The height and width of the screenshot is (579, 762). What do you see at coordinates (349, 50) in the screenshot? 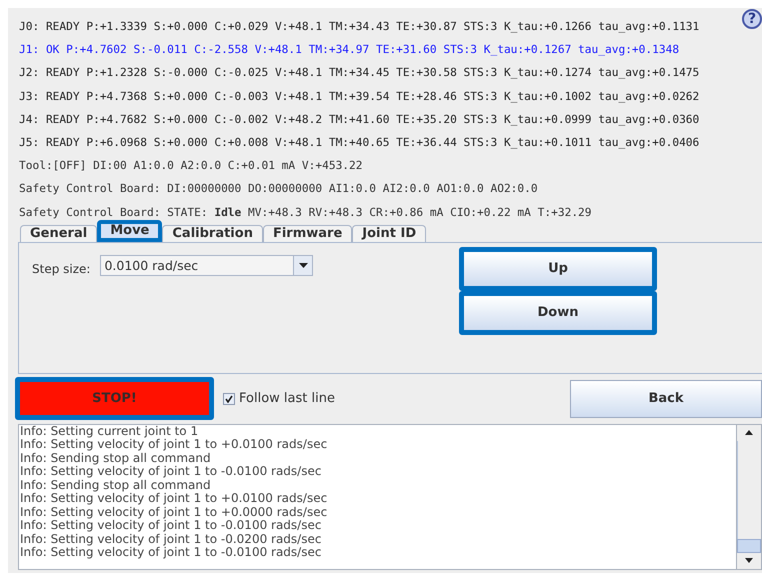
I see `status-line: J1: OK P:+4.7602 S:-0.011 C:-2.558 V:+48.1 TM:+34.97 TE:+31.60 STS:3 K_tau:+0.1267 tau_avg:+0.1348` at bounding box center [349, 50].